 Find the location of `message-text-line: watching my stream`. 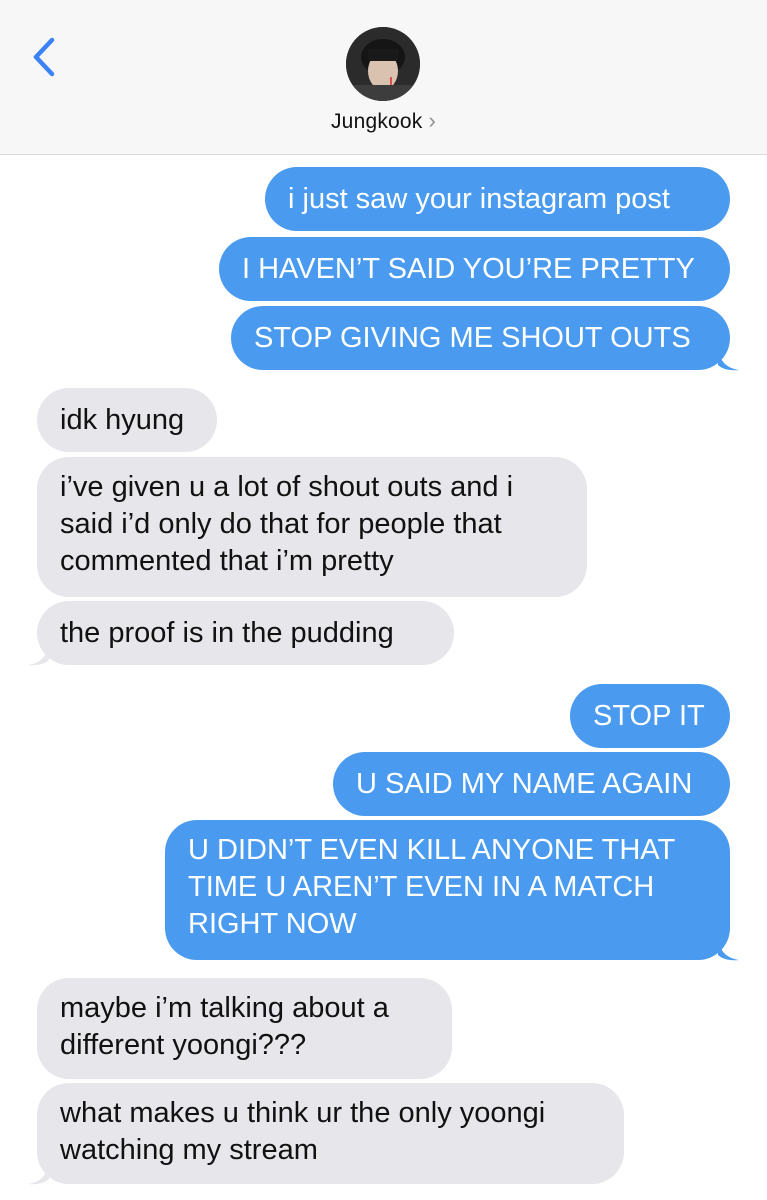

message-text-line: watching my stream is located at coordinates (189, 1150).